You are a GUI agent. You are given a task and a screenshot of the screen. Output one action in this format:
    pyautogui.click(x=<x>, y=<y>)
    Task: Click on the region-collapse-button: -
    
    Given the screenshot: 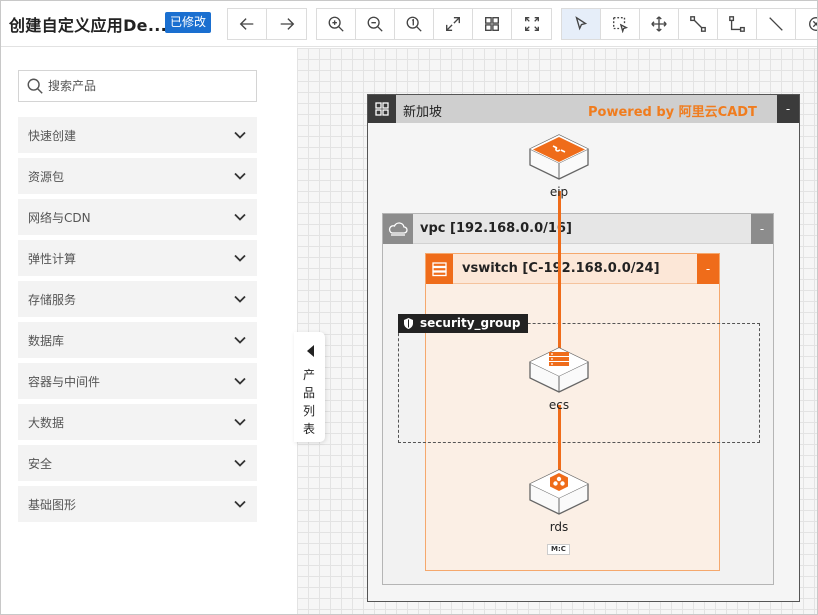 What is the action you would take?
    pyautogui.click(x=788, y=109)
    